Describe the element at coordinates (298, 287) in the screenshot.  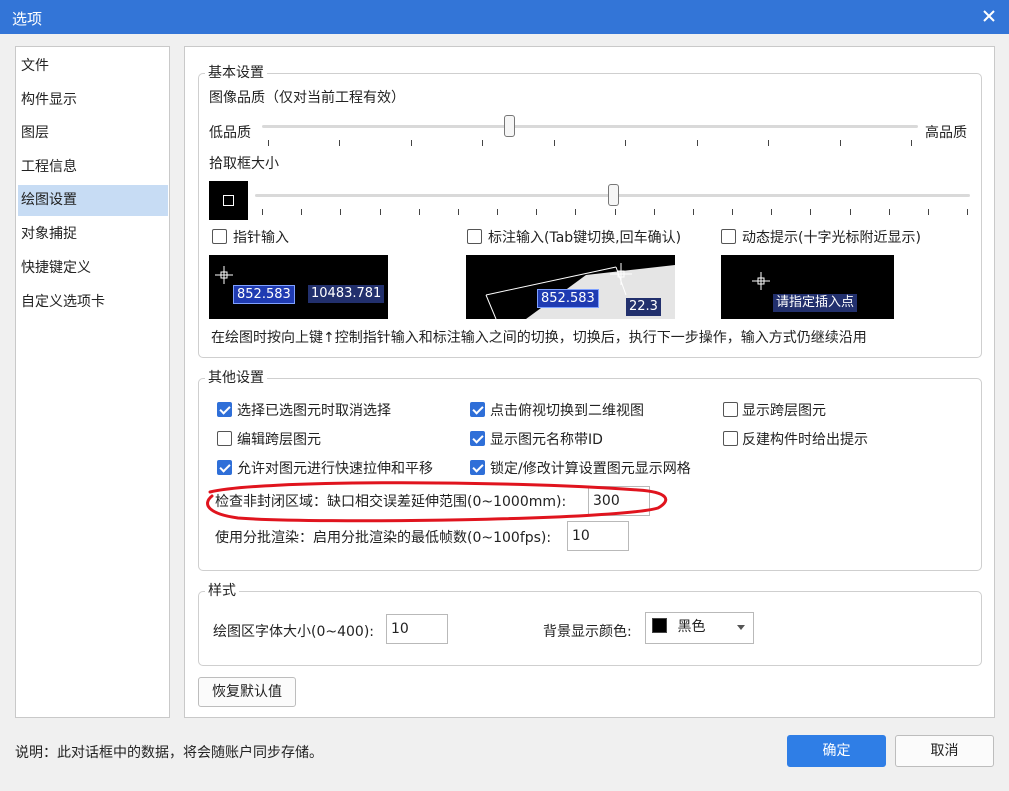
I see `pointer-input-preview: 852.583 10483.781` at that location.